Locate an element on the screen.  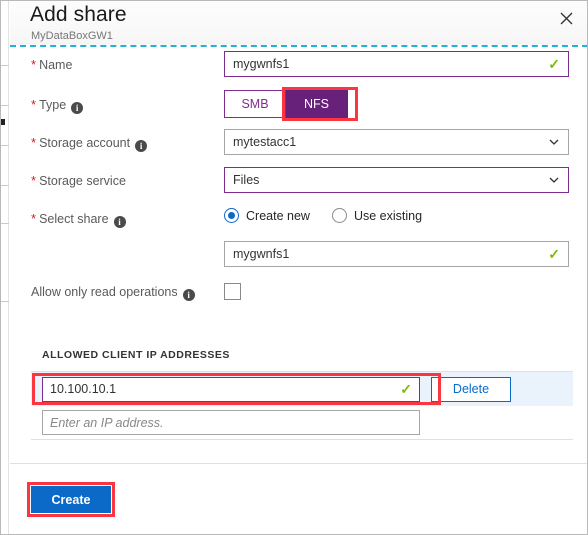
share-name-value: mygwnfs1 is located at coordinates (261, 254).